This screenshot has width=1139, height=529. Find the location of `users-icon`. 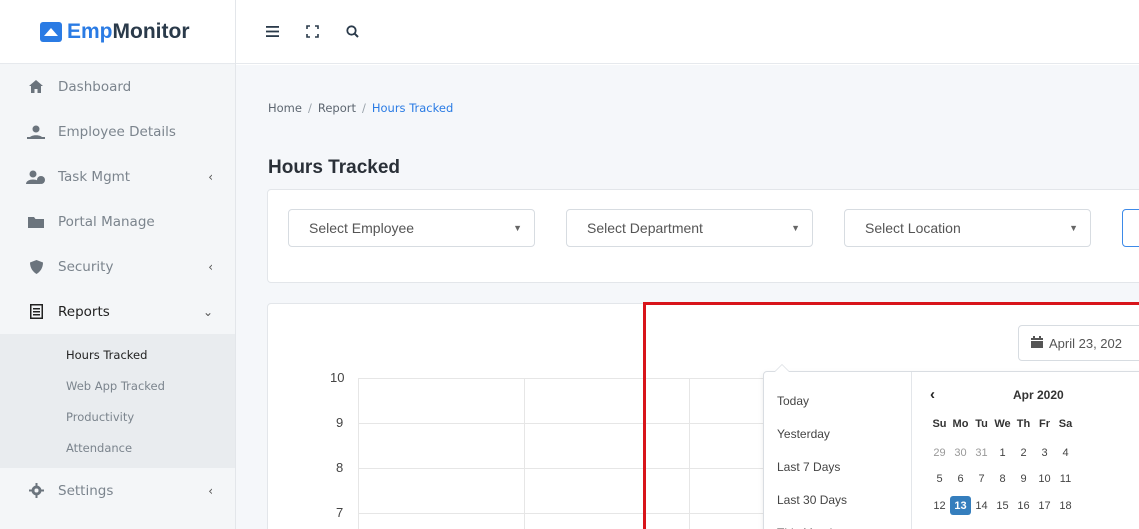

users-icon is located at coordinates (36, 132).